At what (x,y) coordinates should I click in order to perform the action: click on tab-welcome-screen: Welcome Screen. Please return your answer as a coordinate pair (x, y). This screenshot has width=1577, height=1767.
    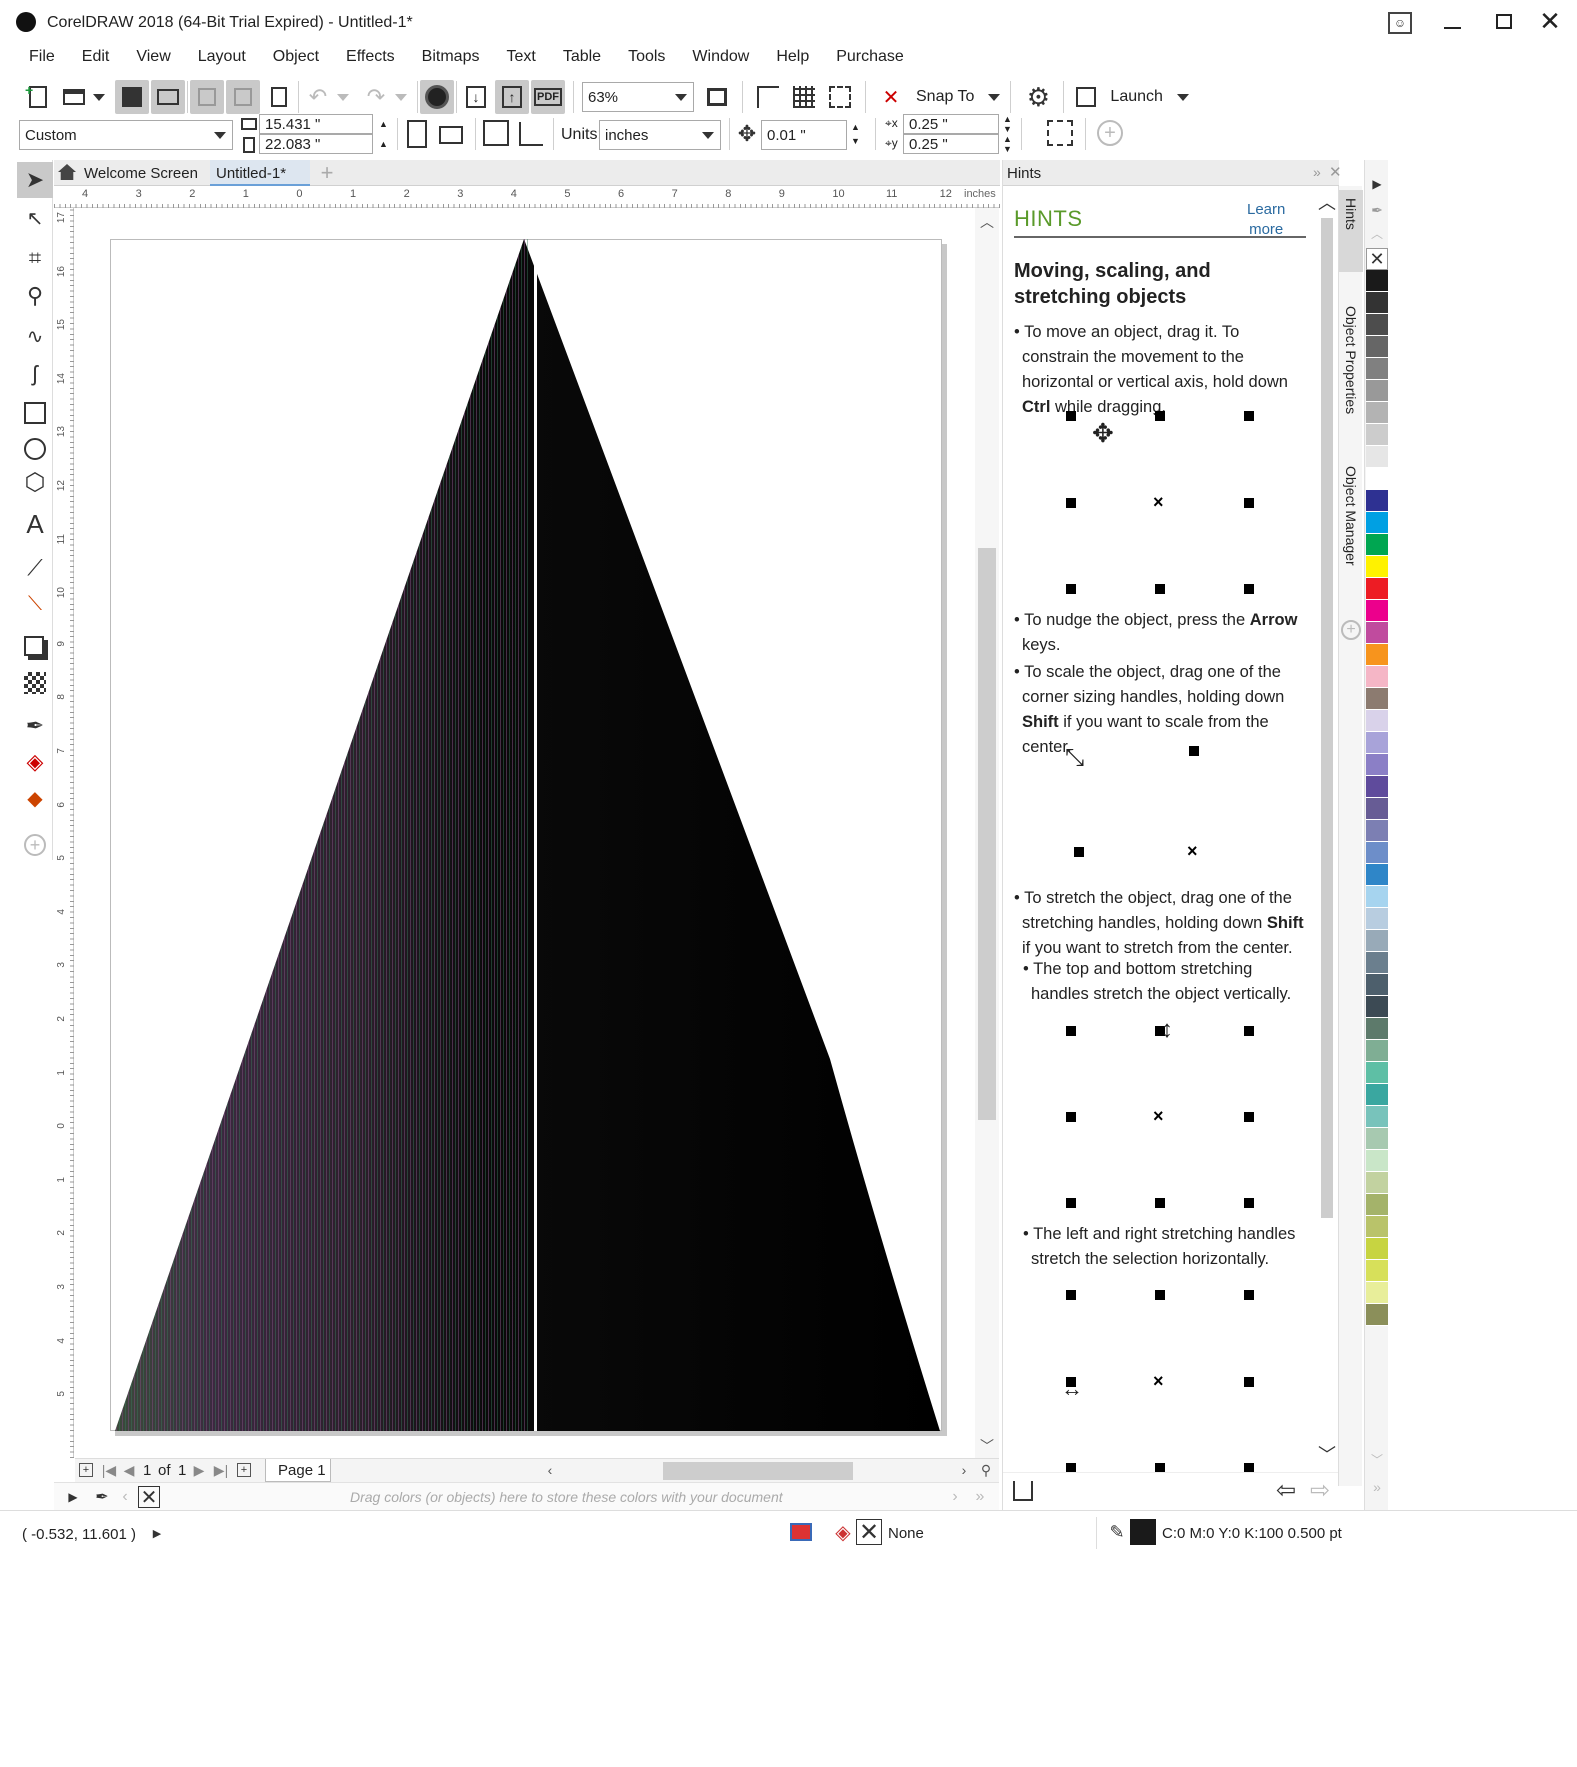
    Looking at the image, I should click on (141, 173).